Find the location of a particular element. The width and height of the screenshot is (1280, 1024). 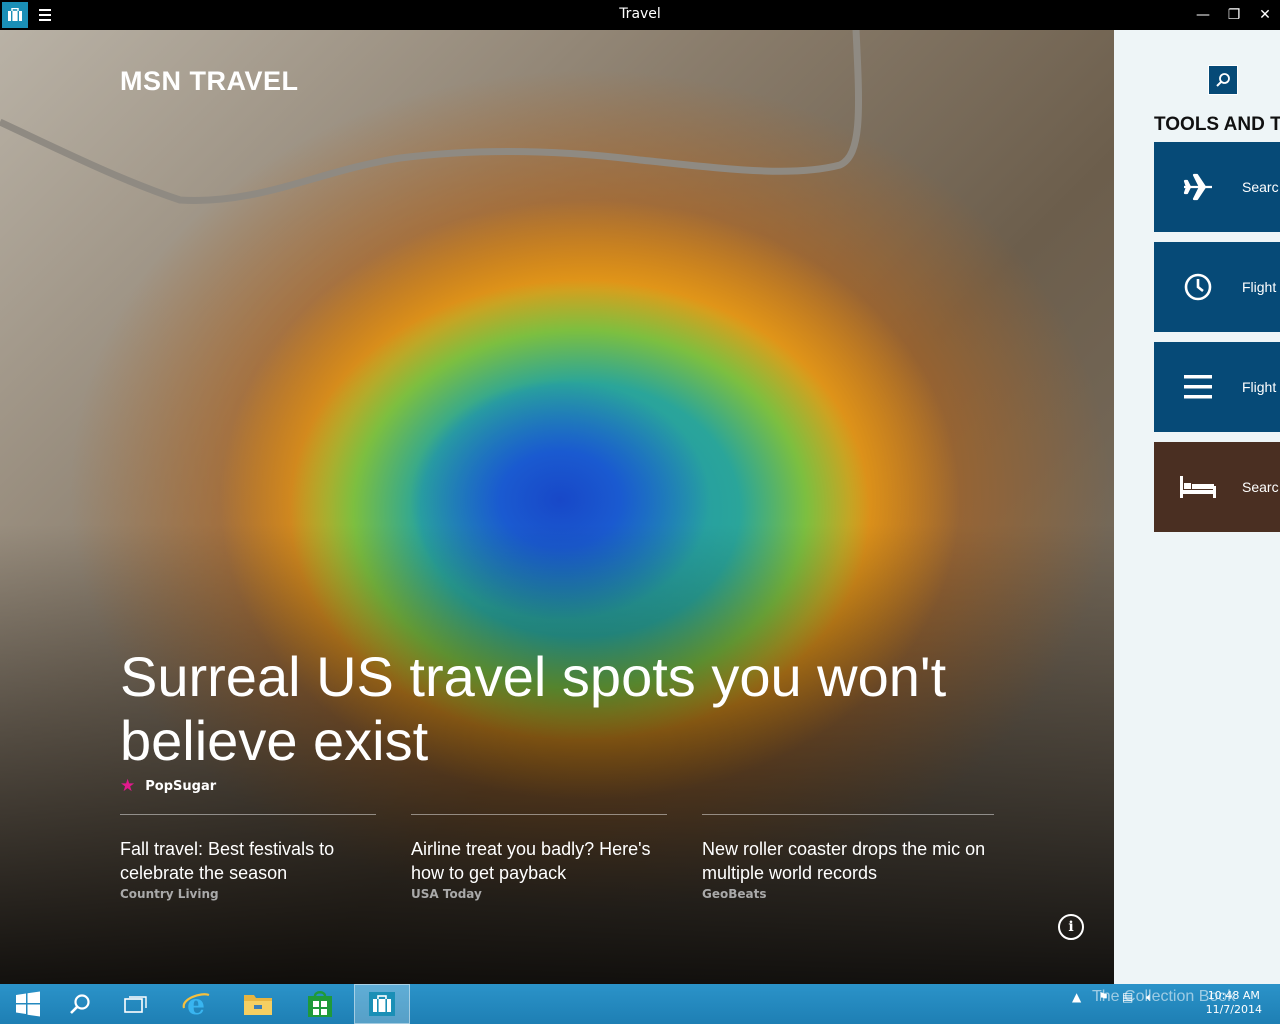

task-view-button is located at coordinates (136, 1004).